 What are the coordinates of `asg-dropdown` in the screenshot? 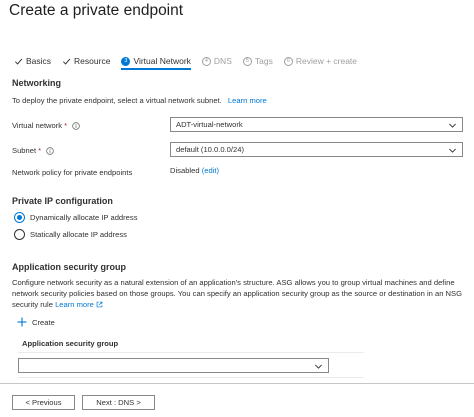 It's located at (173, 365).